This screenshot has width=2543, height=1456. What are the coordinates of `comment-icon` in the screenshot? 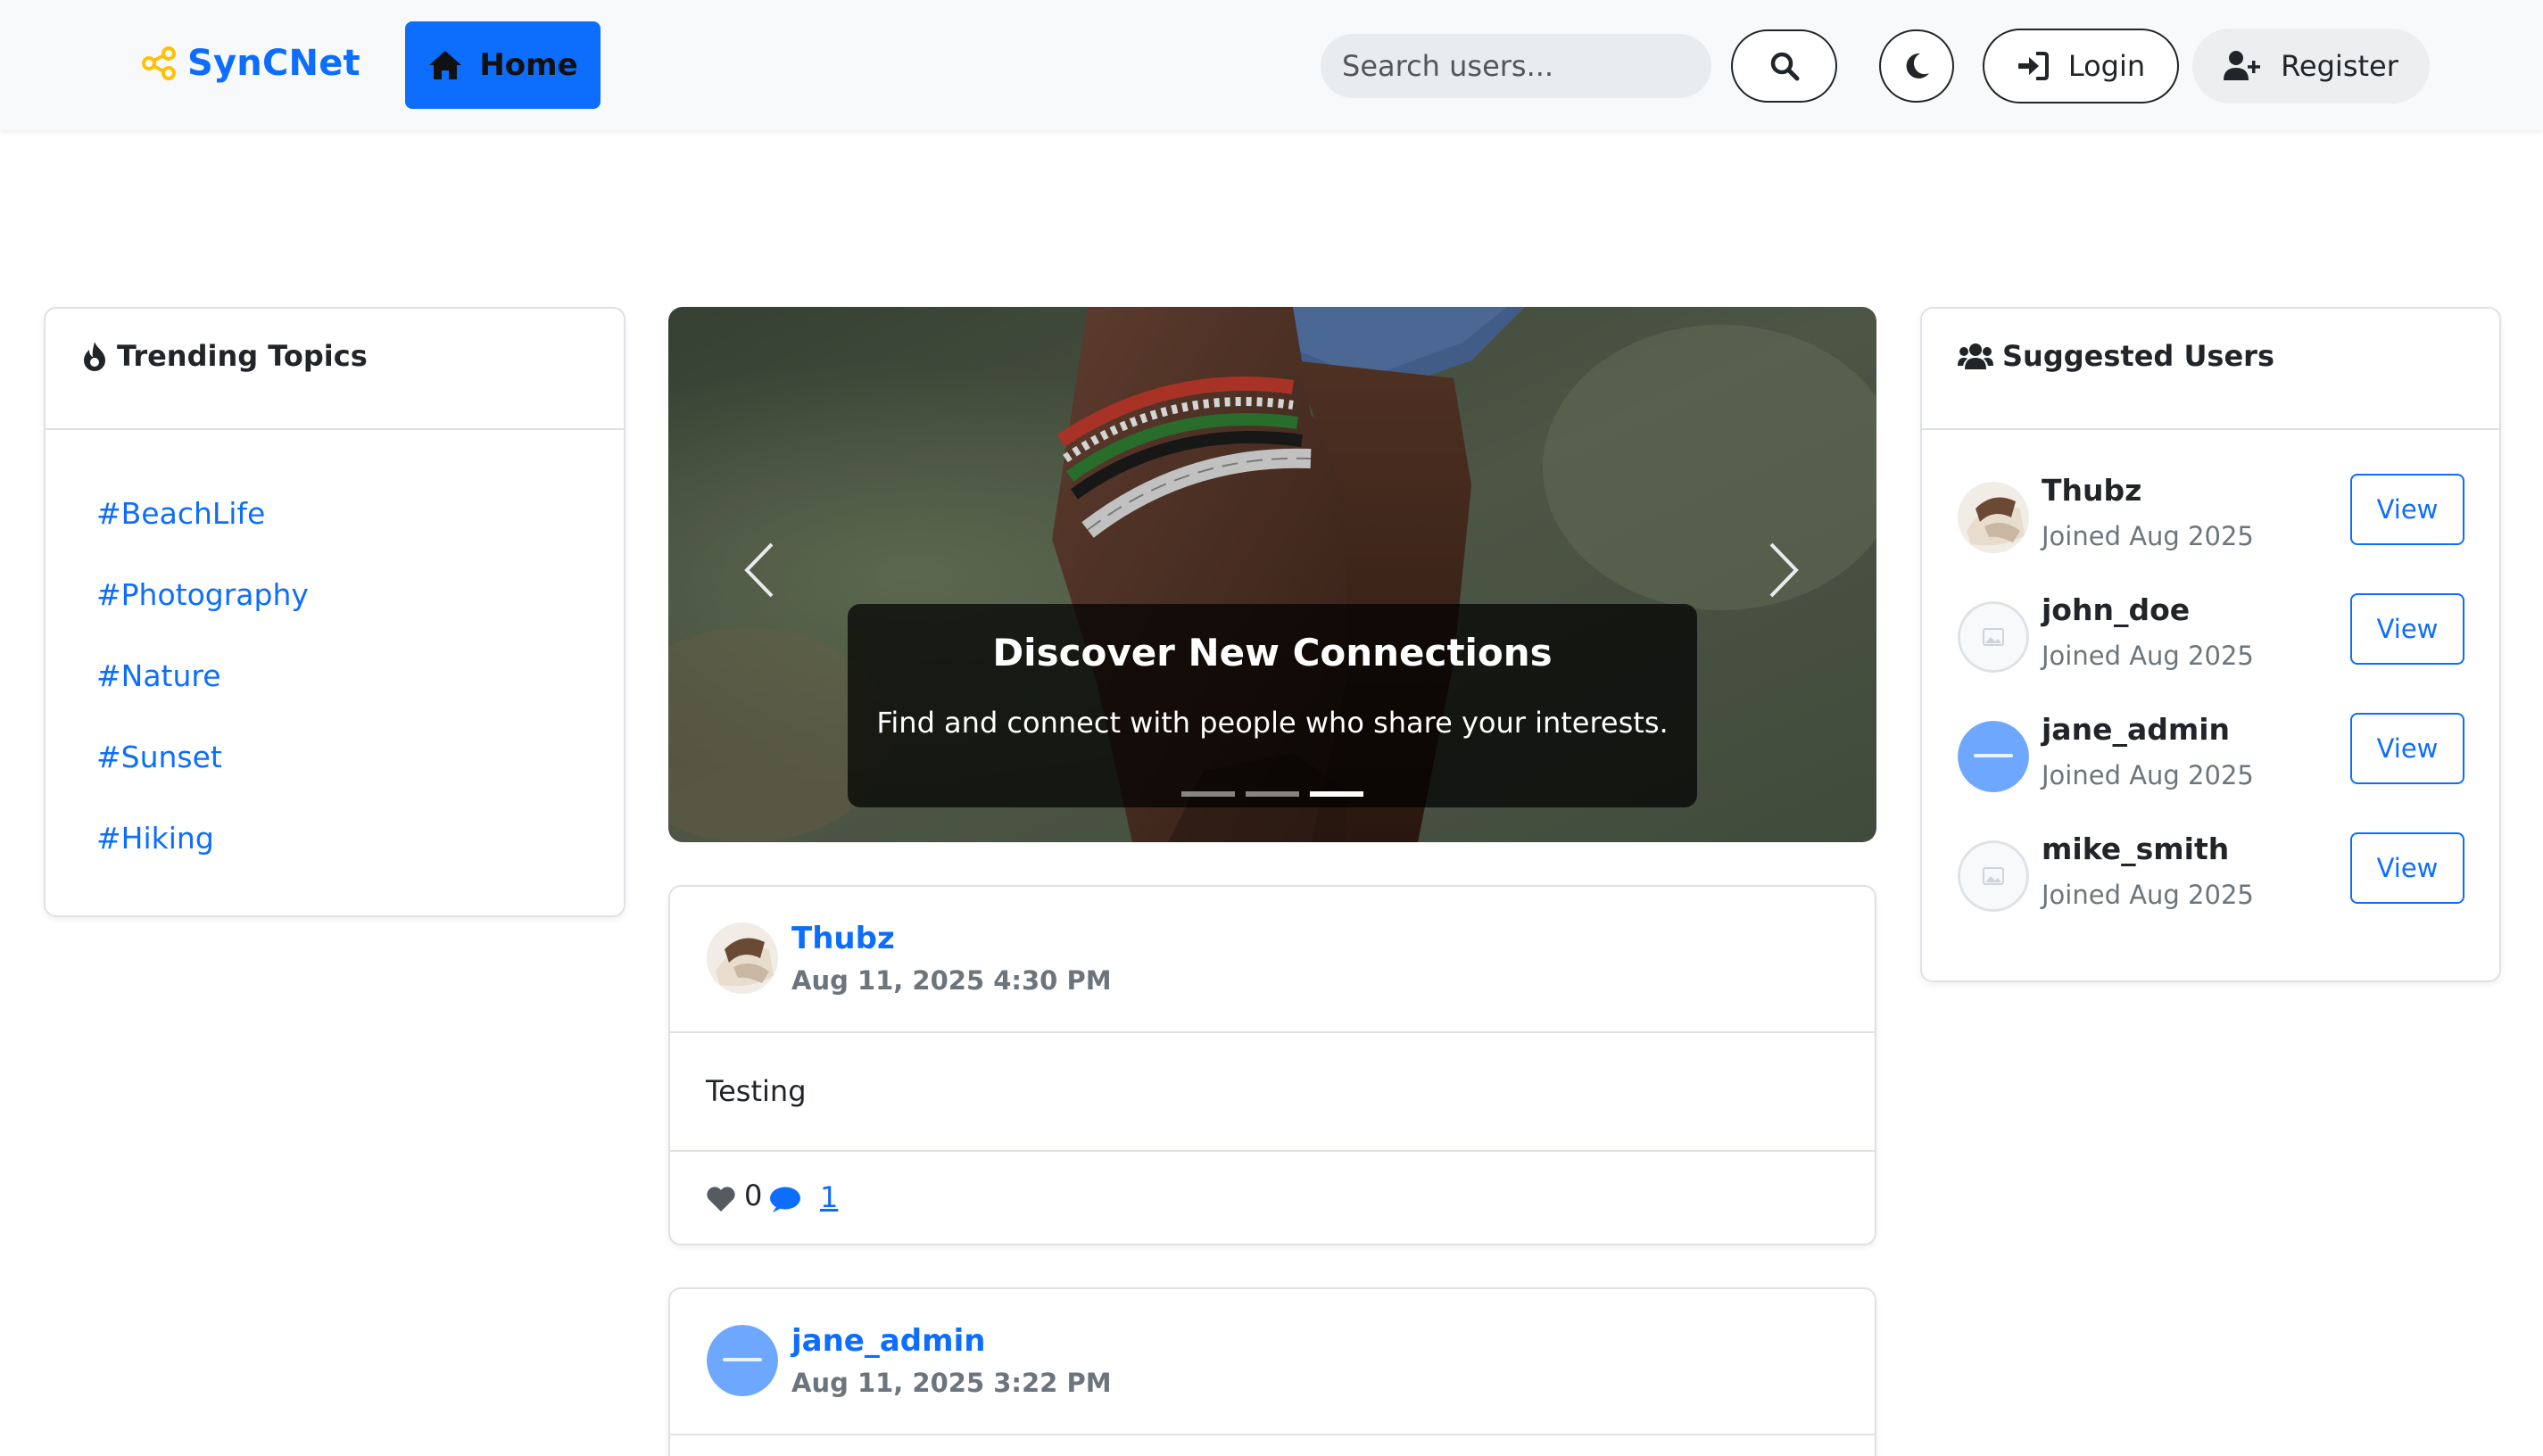 It's located at (785, 1200).